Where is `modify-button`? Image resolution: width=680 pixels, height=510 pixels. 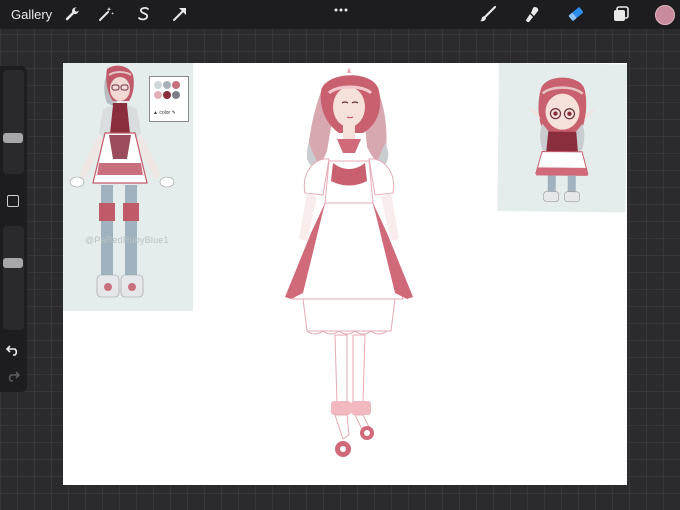 modify-button is located at coordinates (13, 201).